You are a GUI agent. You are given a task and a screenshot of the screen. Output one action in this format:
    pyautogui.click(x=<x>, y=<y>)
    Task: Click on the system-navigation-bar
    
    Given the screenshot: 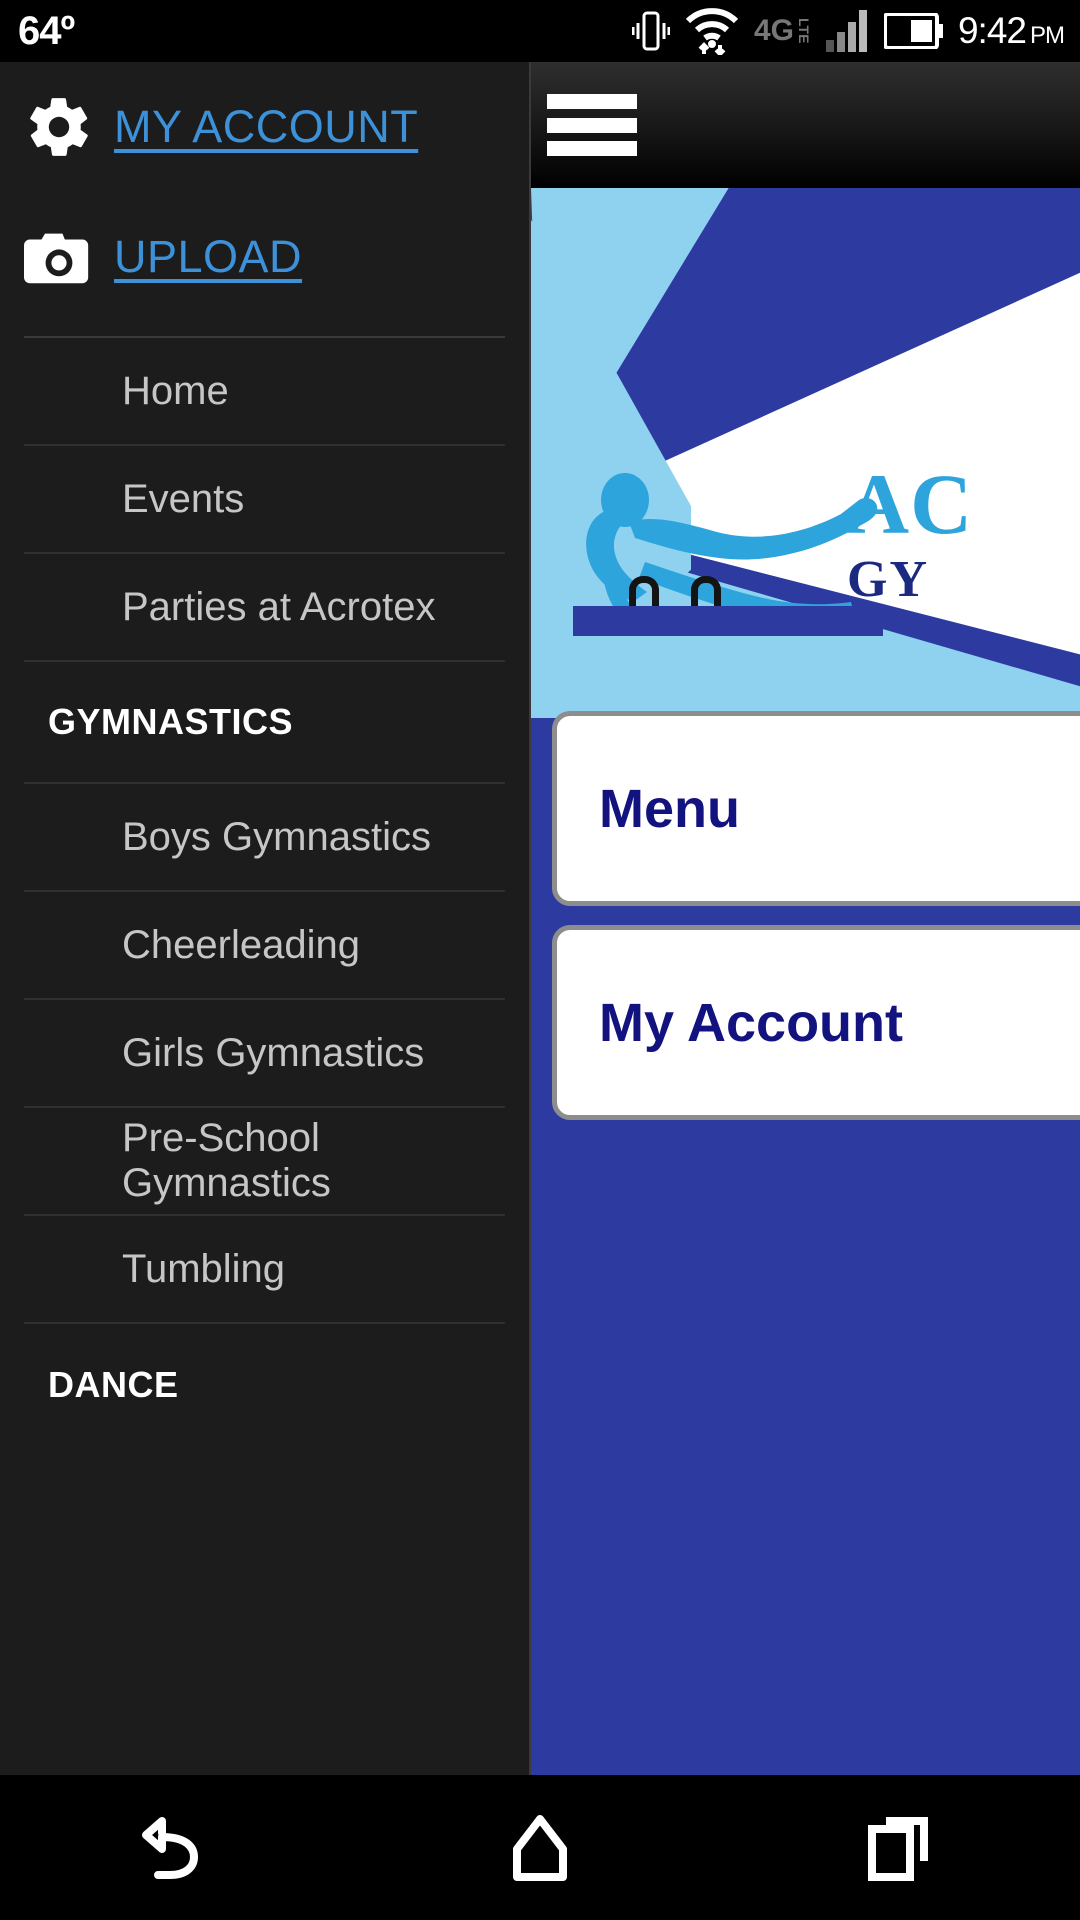 What is the action you would take?
    pyautogui.click(x=540, y=1847)
    